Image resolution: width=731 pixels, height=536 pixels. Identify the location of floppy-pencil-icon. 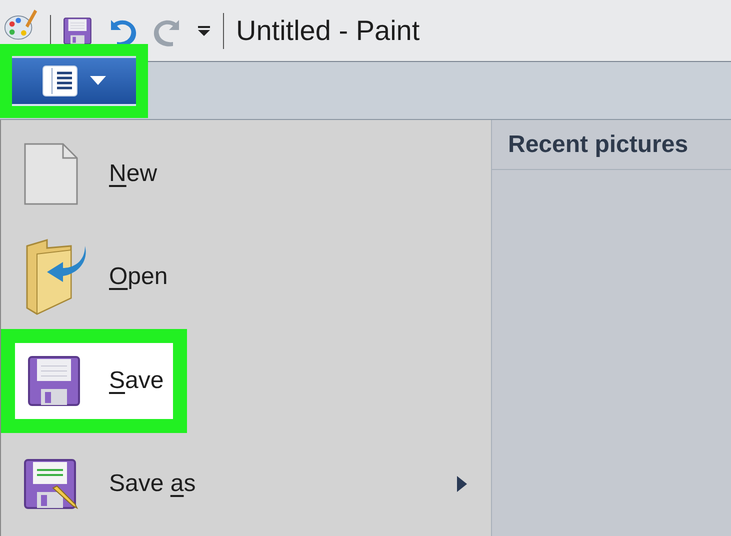
(51, 484).